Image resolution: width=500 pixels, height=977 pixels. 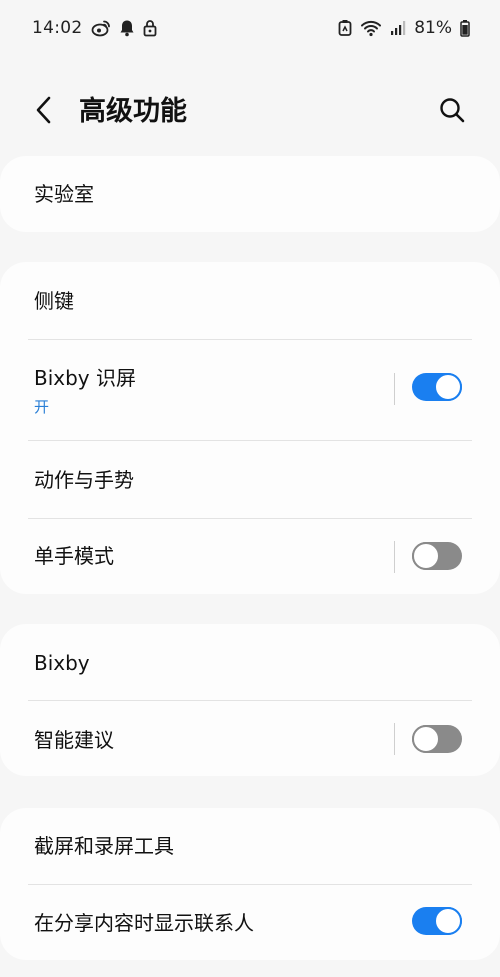 I want to click on nfc-icon, so click(x=345, y=28).